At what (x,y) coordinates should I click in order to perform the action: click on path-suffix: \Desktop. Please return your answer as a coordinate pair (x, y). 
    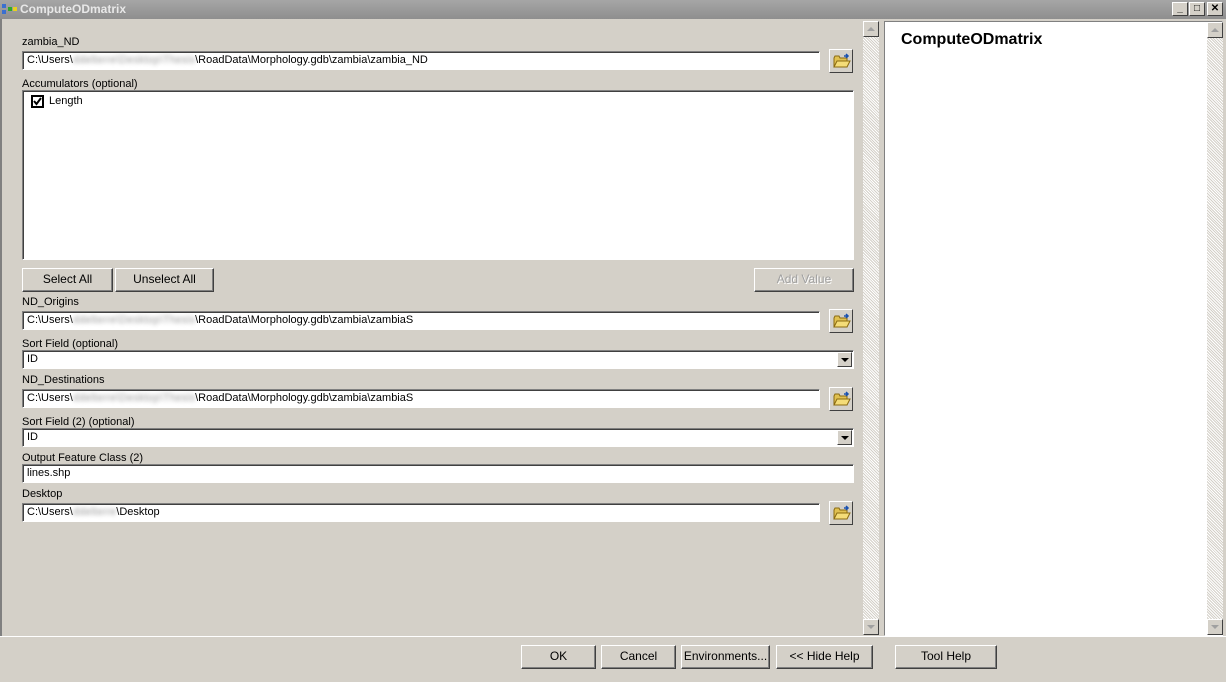
    Looking at the image, I should click on (138, 512).